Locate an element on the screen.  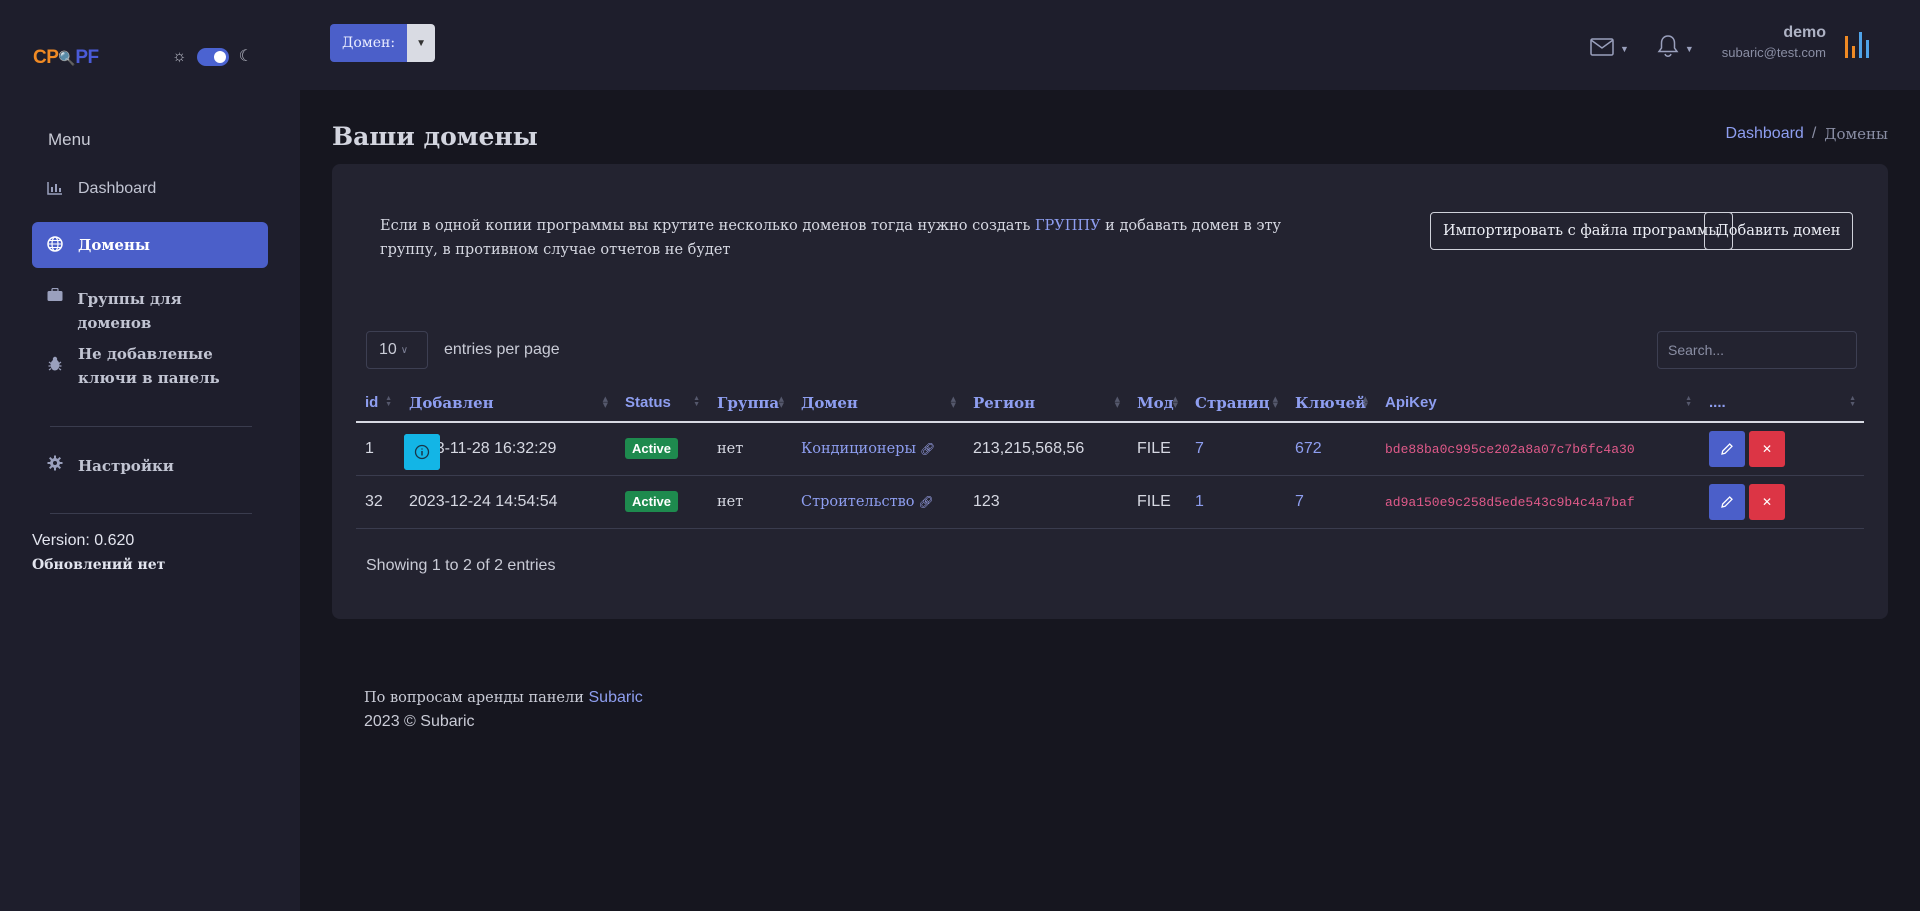
cell-region: 213,215,568,56 is located at coordinates (1046, 449).